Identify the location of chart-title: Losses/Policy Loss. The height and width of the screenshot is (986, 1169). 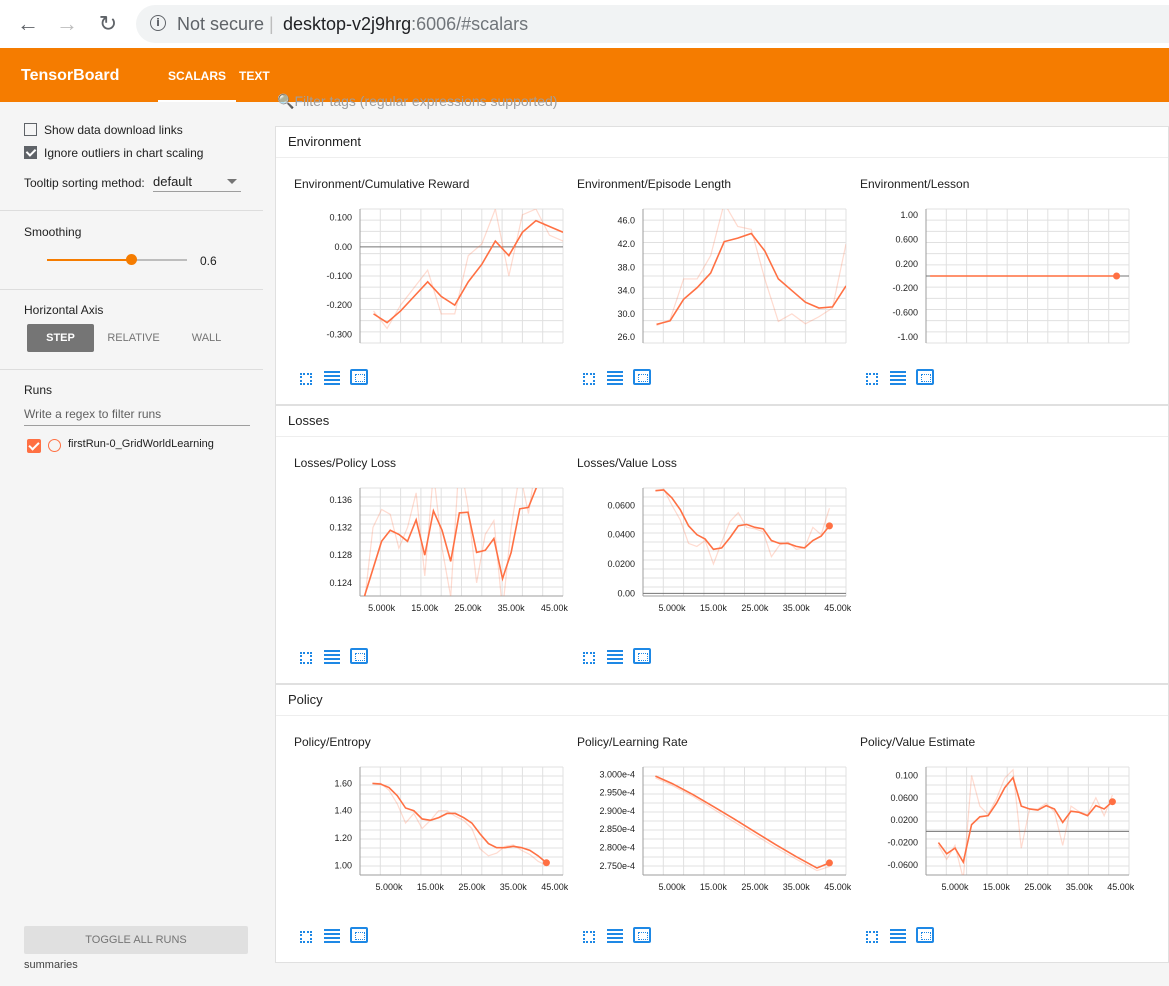
(345, 463).